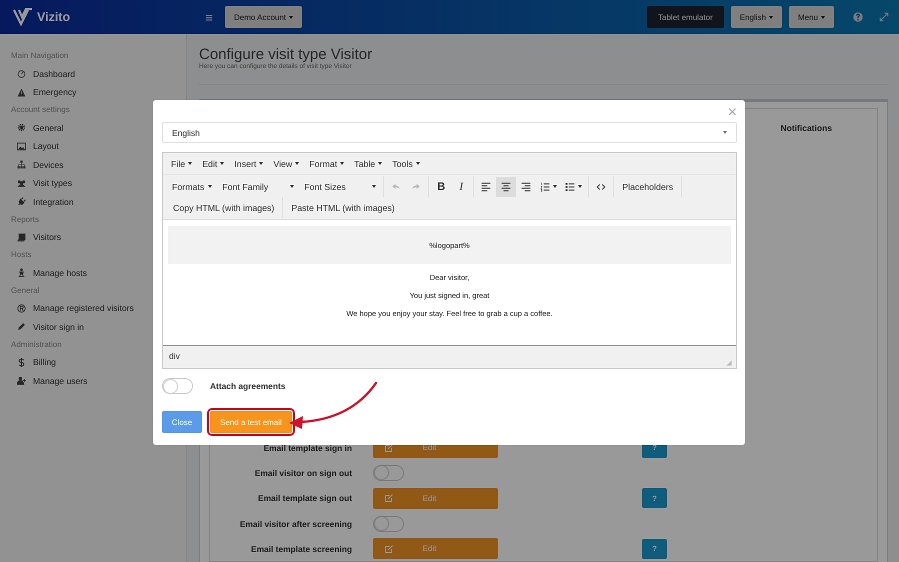 This screenshot has height=562, width=899. What do you see at coordinates (174, 356) in the screenshot?
I see `element-path: div` at bounding box center [174, 356].